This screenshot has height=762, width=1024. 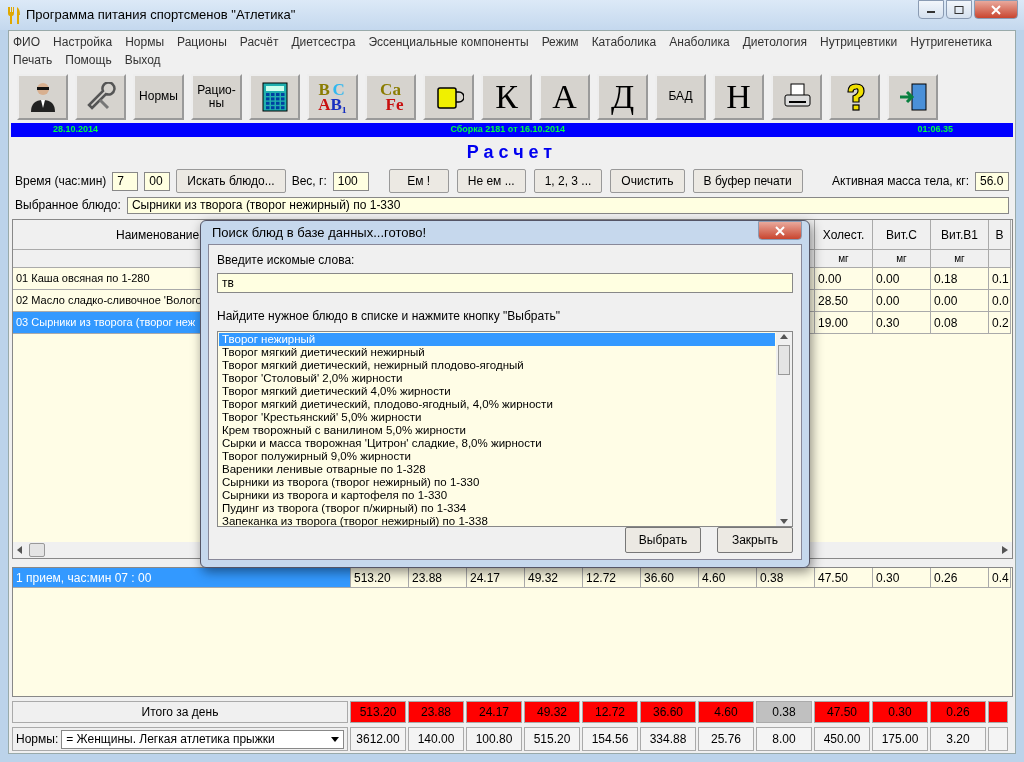 I want to click on toolbar-button: Ca Fe, so click(x=390, y=97).